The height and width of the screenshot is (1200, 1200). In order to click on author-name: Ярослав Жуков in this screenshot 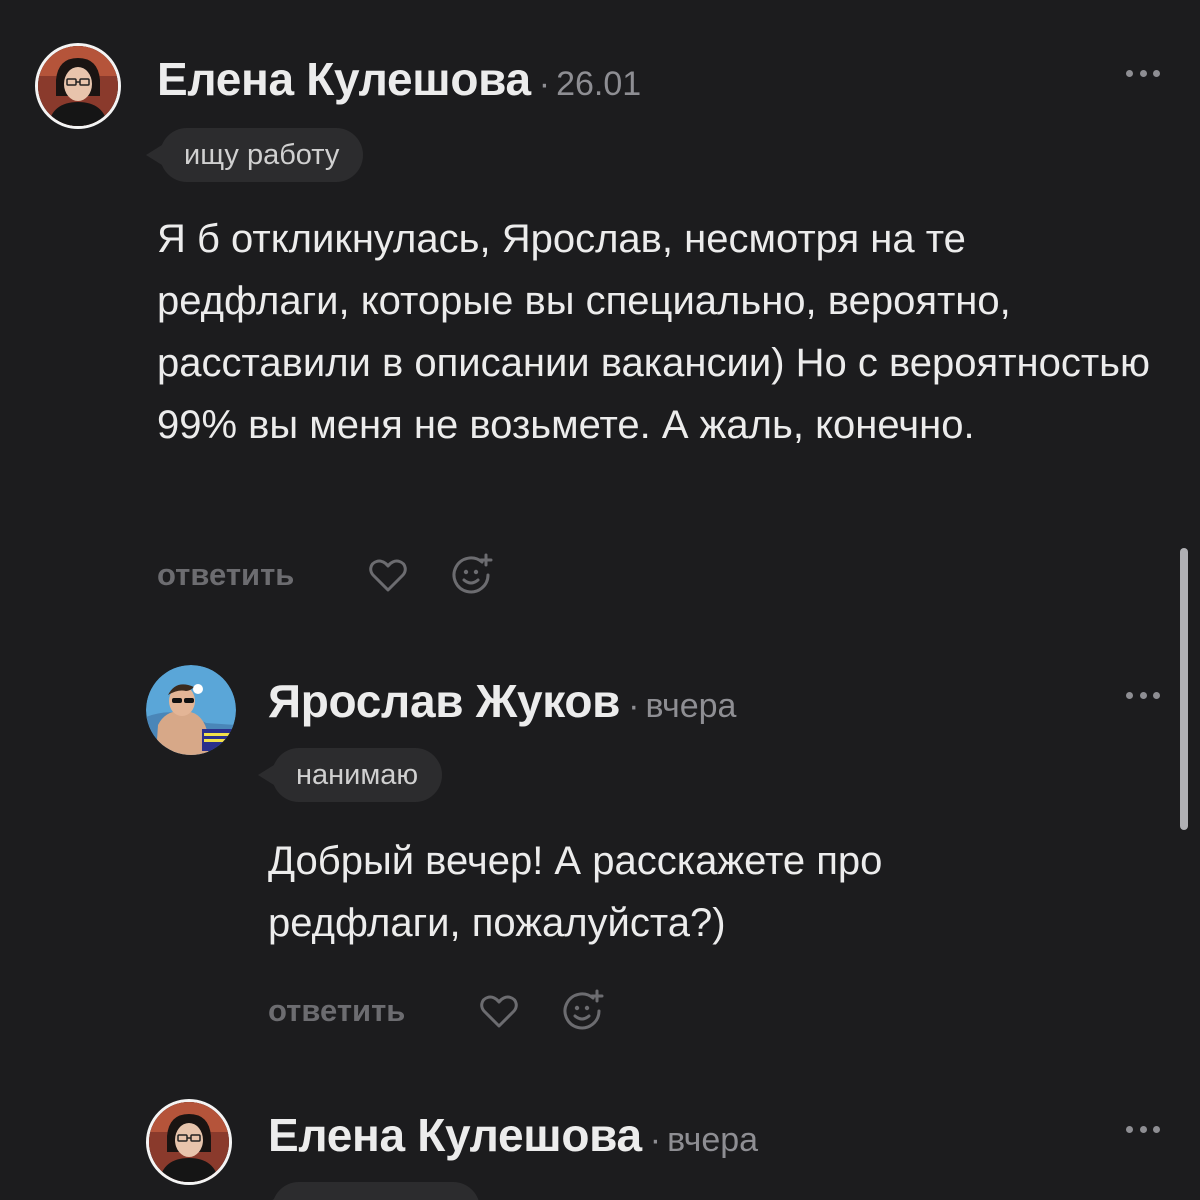, I will do `click(444, 701)`.